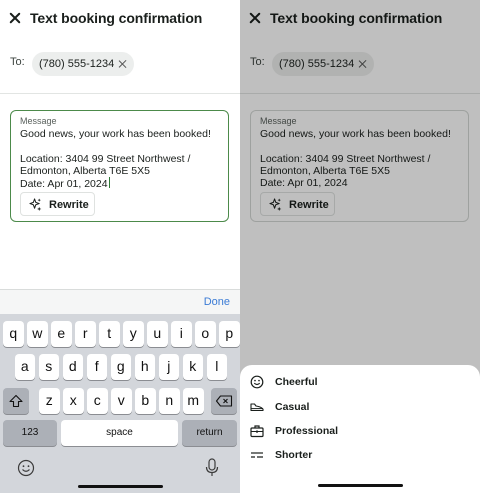 This screenshot has height=493, width=480. What do you see at coordinates (119, 433) in the screenshot?
I see `space-key: space` at bounding box center [119, 433].